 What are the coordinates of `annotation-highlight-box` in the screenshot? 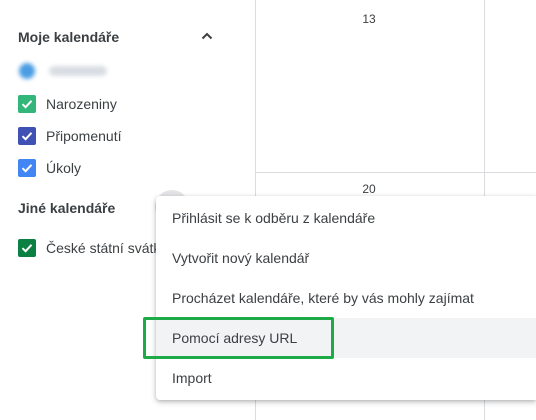 It's located at (238, 338).